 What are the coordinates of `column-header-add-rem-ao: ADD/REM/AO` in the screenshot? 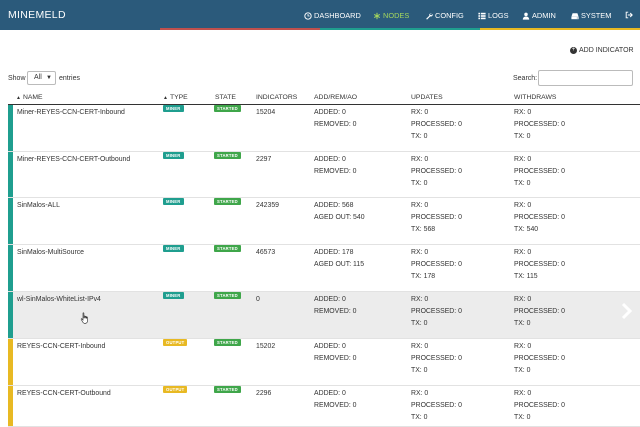 It's located at (335, 97).